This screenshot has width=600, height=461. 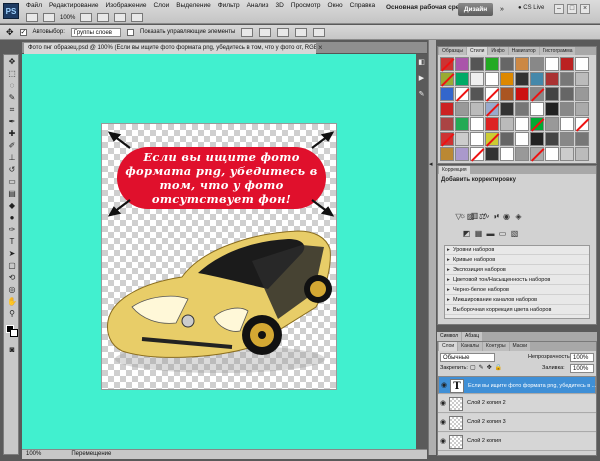 I want to click on layer-row: ◉ Слой 2 копия, so click(x=517, y=442).